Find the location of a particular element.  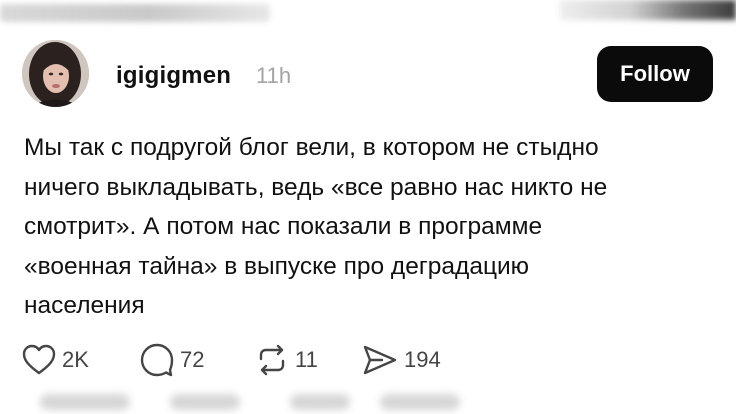

profile-photo-icon is located at coordinates (55, 73).